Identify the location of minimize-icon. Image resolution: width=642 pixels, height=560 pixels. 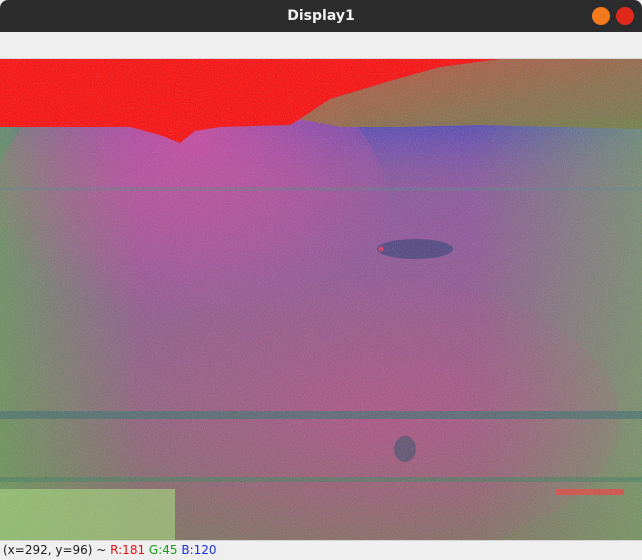
(601, 16).